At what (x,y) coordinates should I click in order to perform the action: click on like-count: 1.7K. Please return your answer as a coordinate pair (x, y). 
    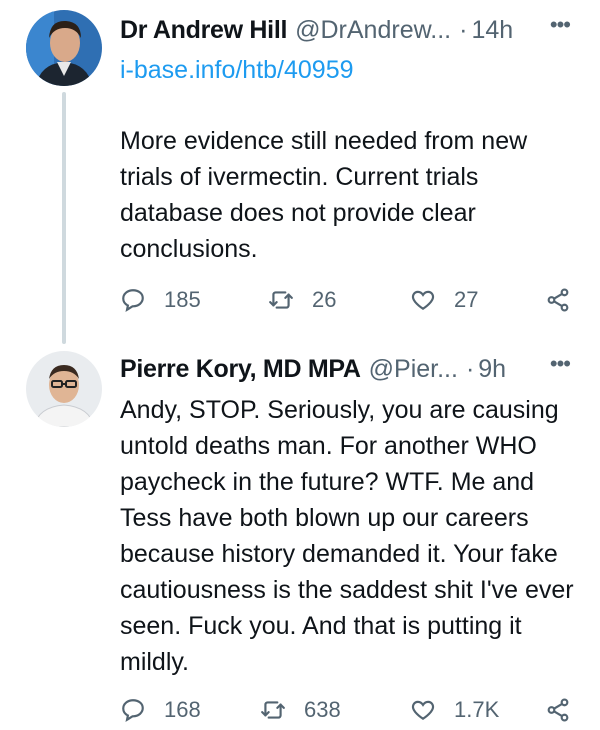
    Looking at the image, I should click on (477, 709).